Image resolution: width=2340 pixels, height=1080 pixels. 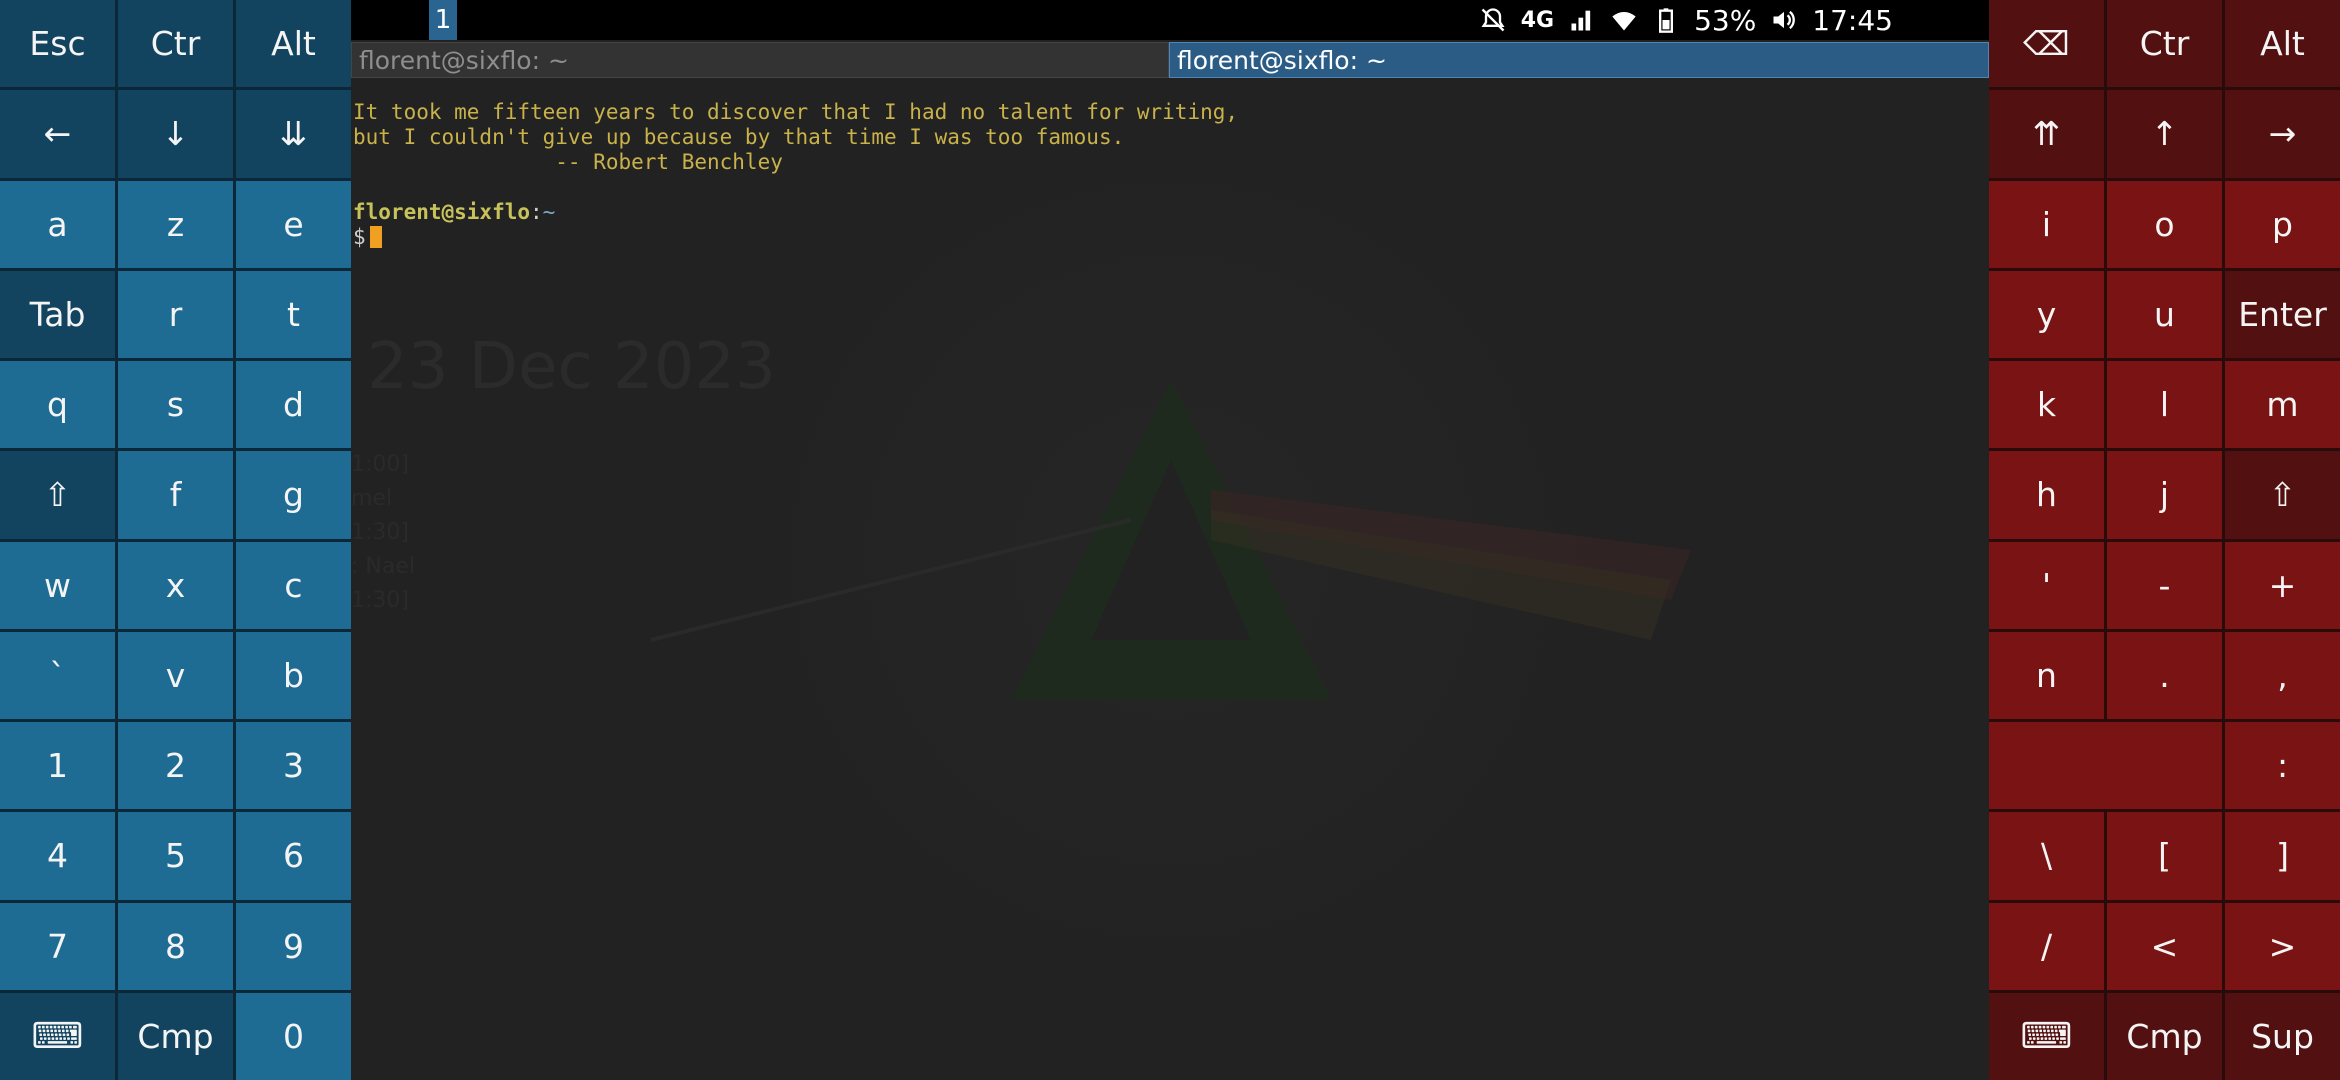 What do you see at coordinates (57, 1036) in the screenshot?
I see `key-keyboard-switch: ⌨` at bounding box center [57, 1036].